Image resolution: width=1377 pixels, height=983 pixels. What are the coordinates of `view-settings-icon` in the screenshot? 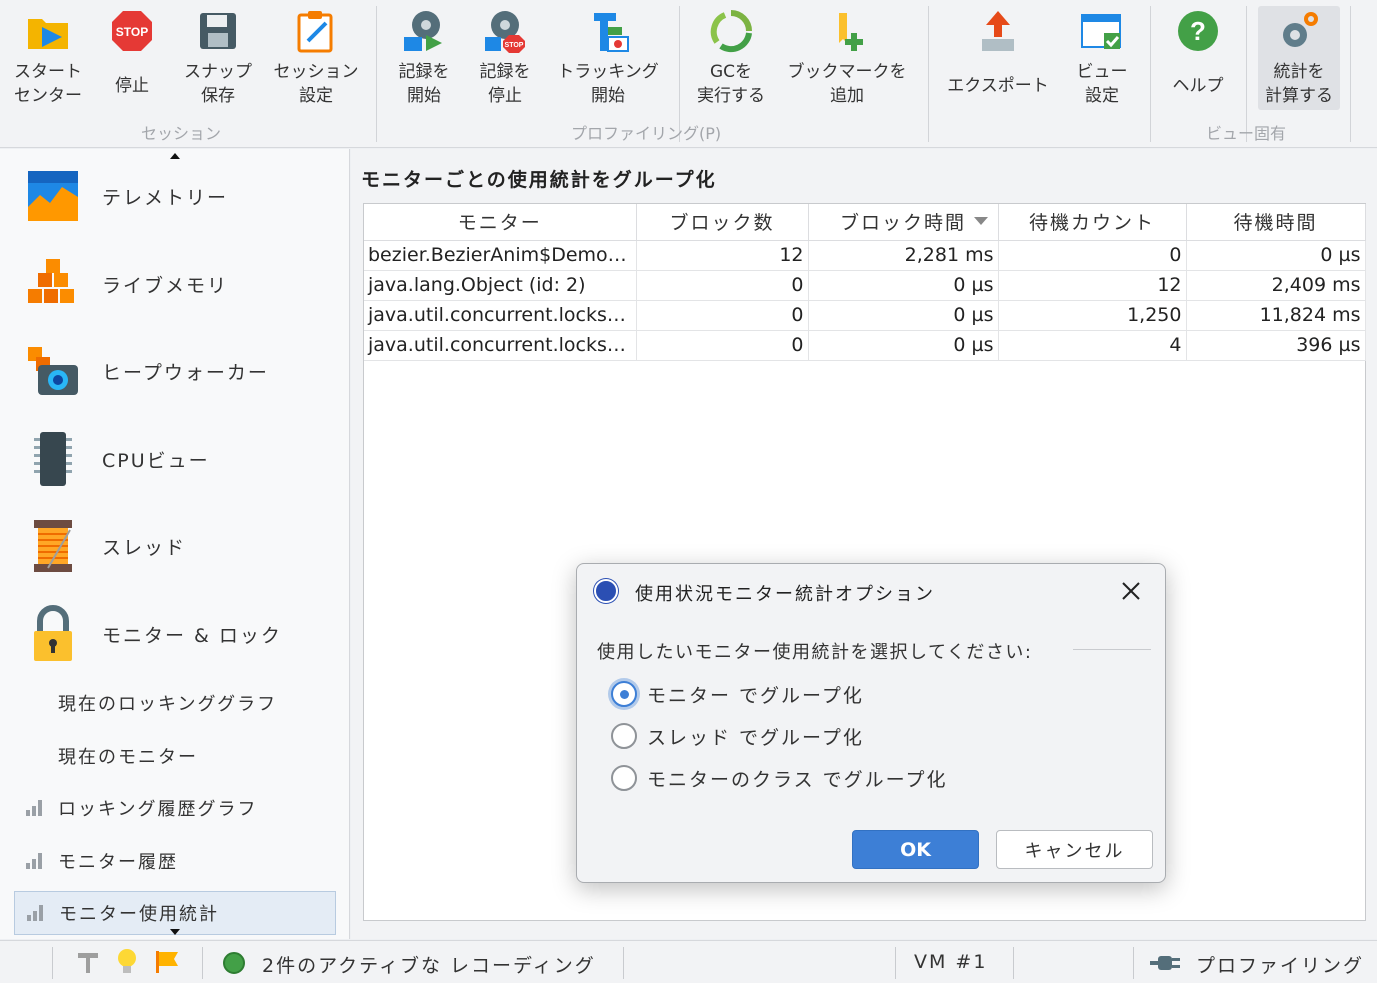 It's located at (1102, 31).